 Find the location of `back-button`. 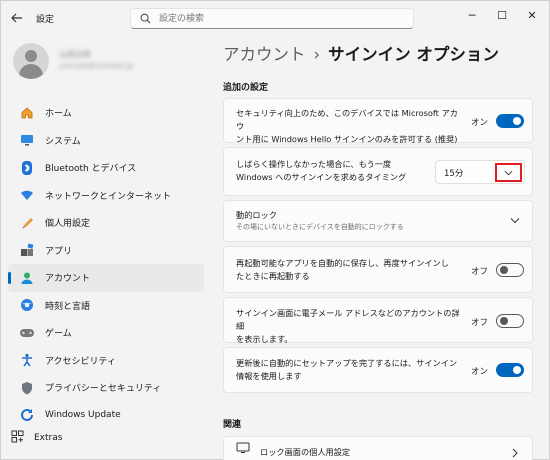

back-button is located at coordinates (17, 18).